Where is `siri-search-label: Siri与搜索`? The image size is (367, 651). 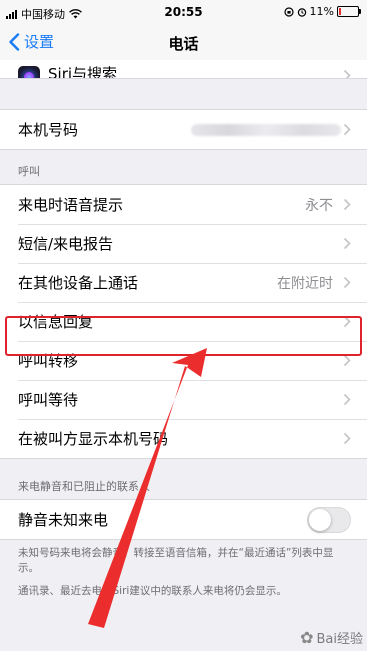
siri-search-label: Siri与搜索 is located at coordinates (83, 71).